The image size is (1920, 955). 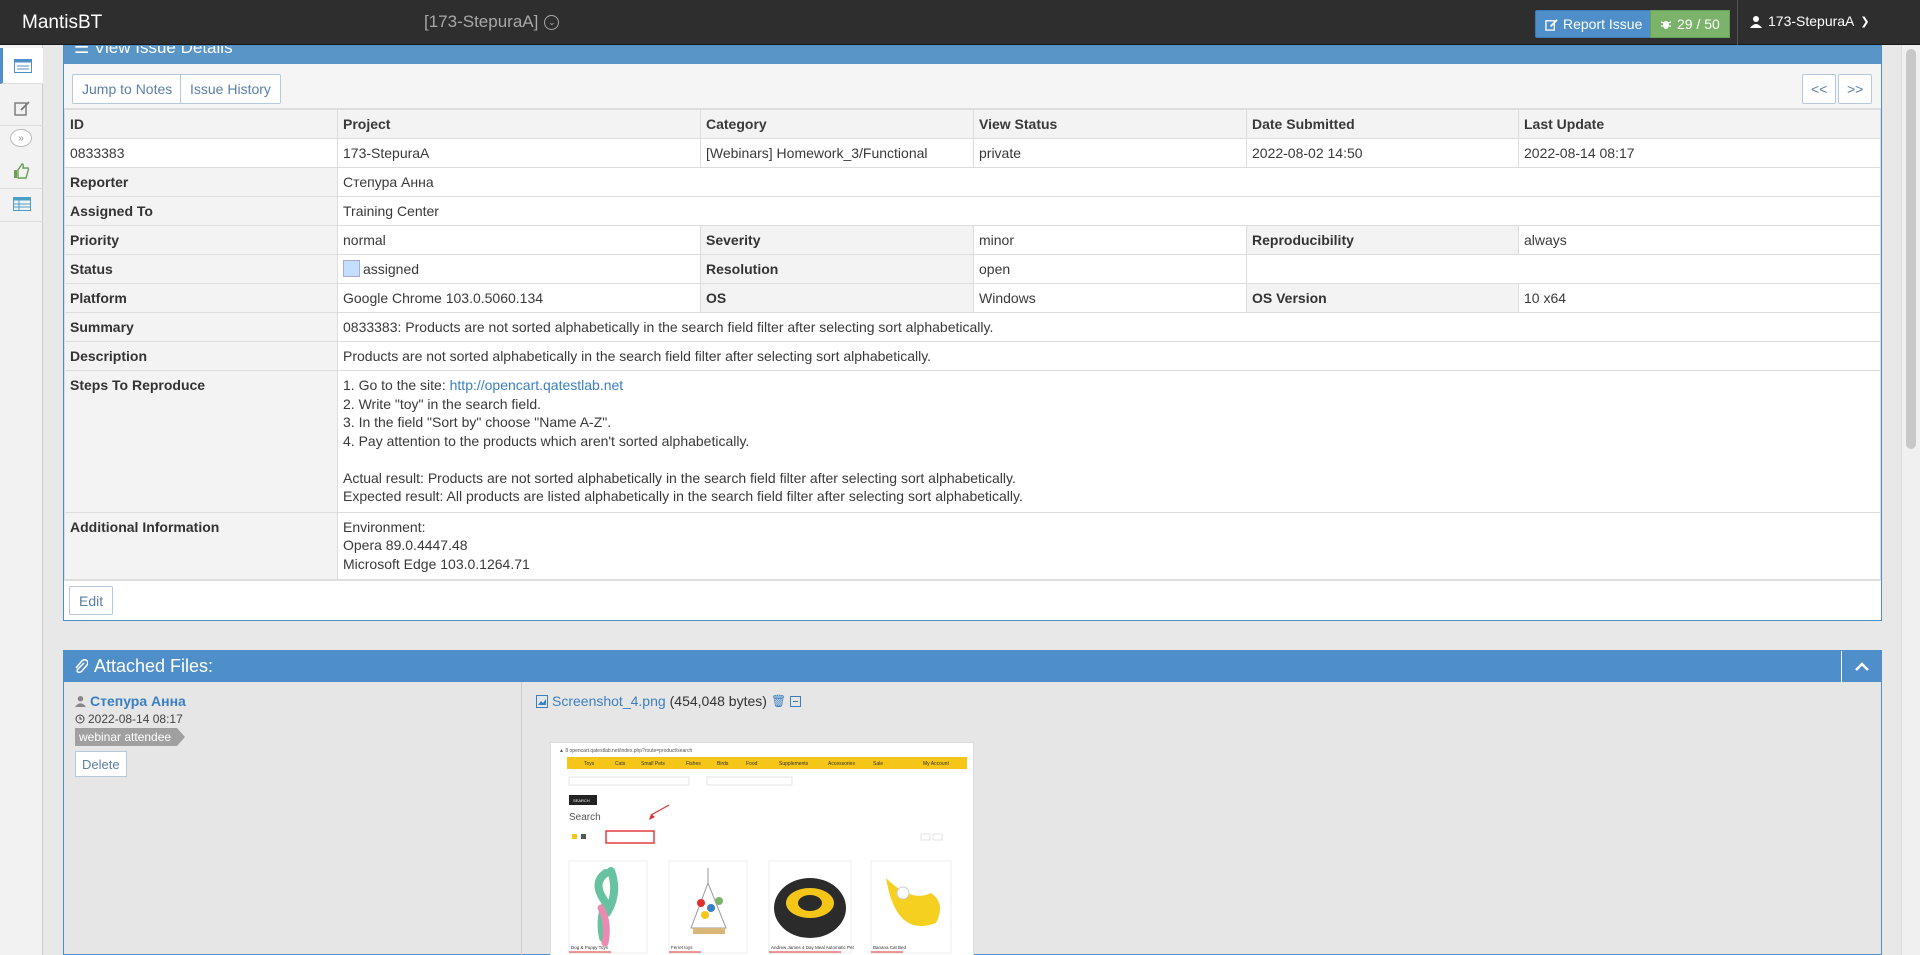 What do you see at coordinates (837, 240) in the screenshot?
I see `severity-label: Severity` at bounding box center [837, 240].